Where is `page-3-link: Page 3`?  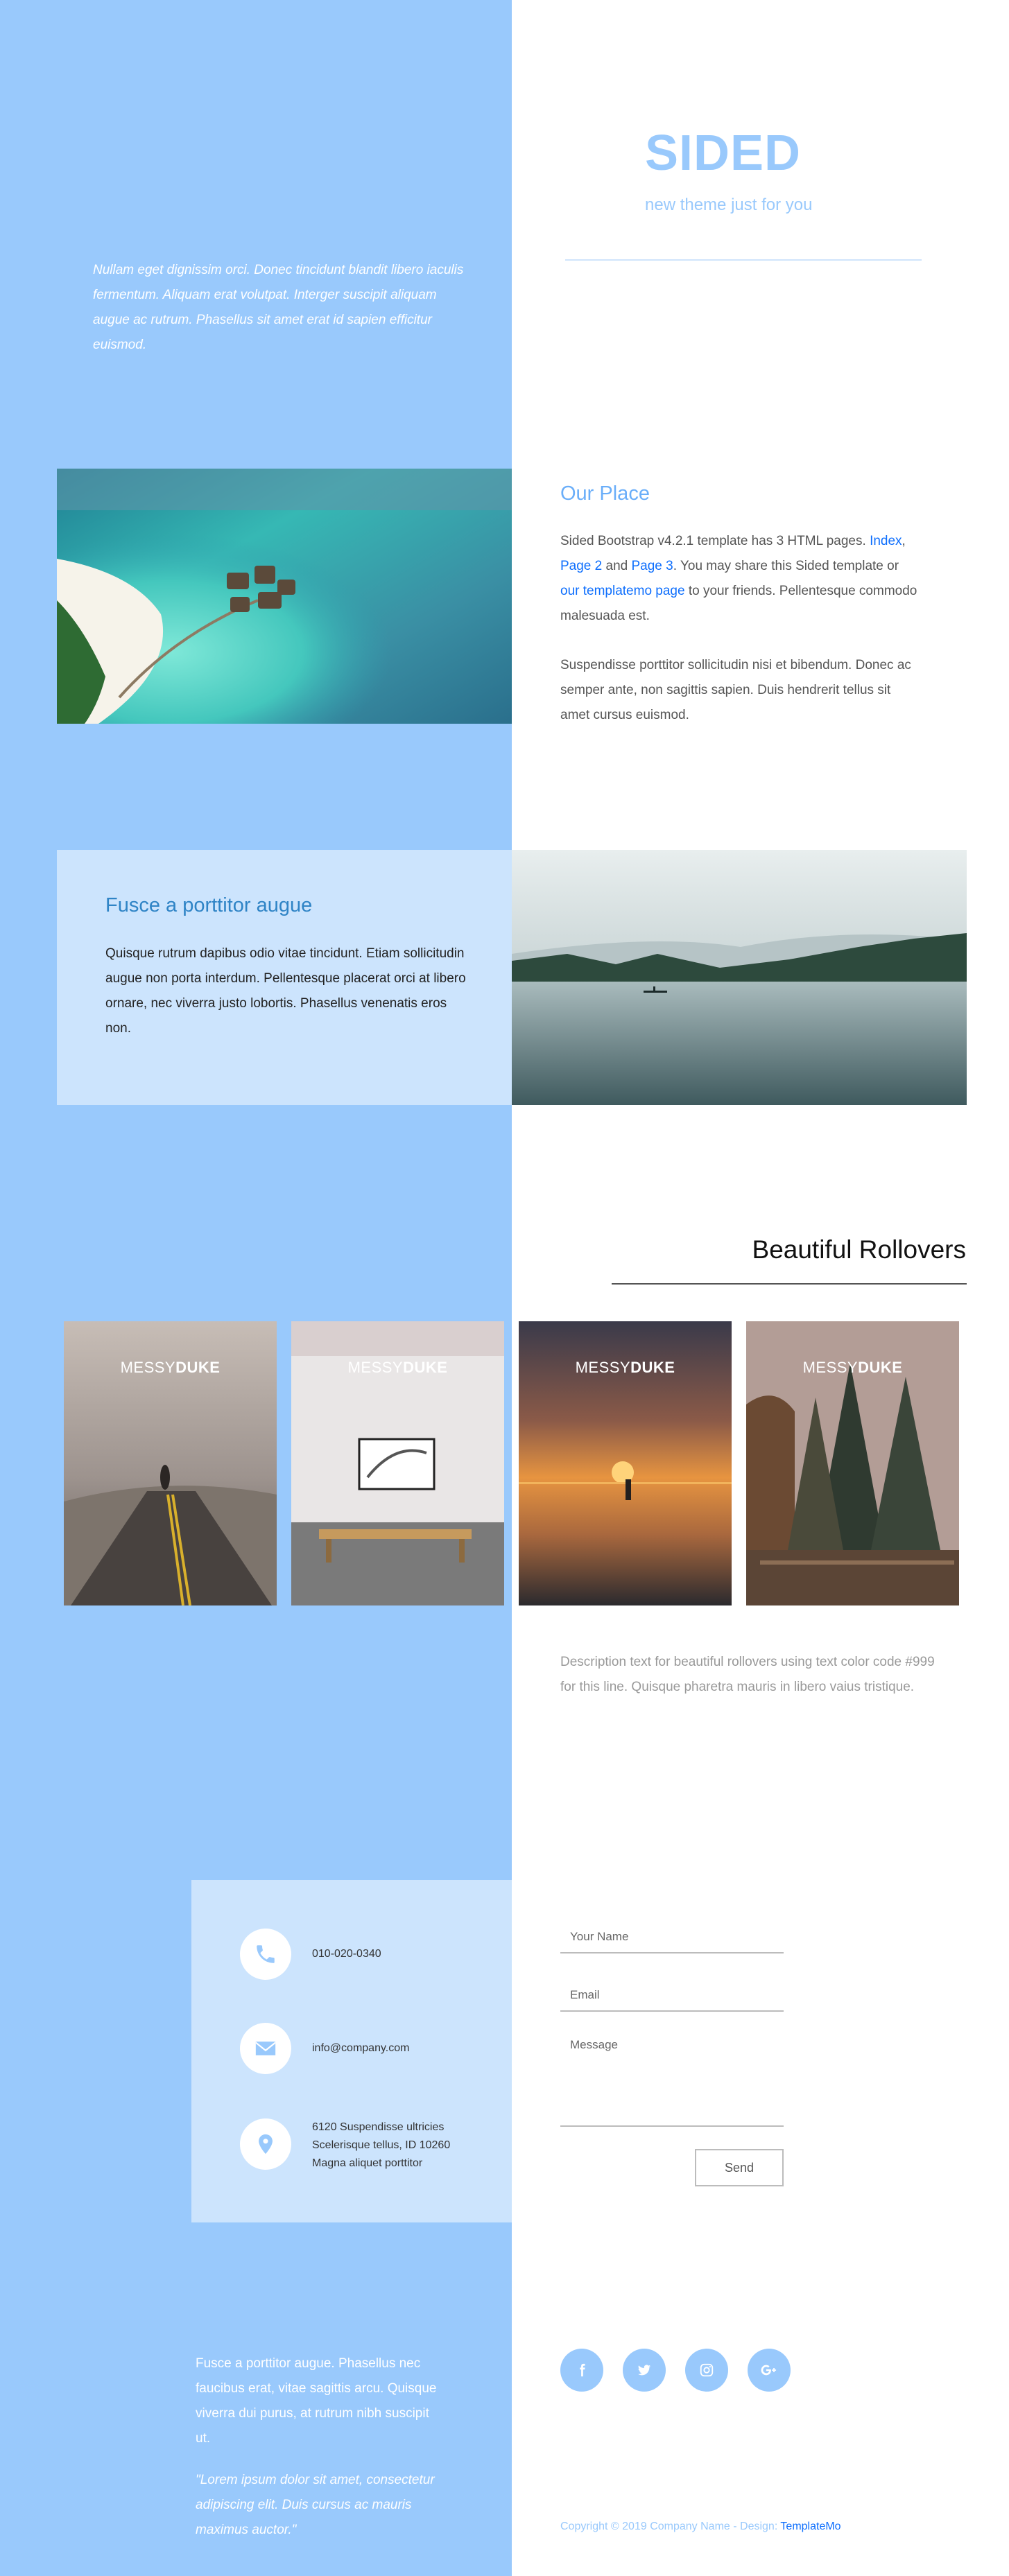 page-3-link: Page 3 is located at coordinates (652, 566).